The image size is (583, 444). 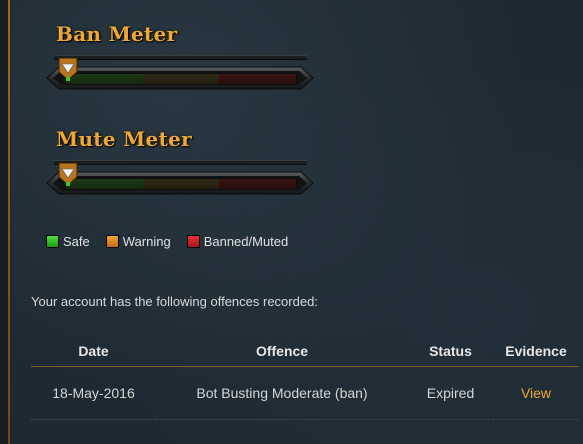 I want to click on column-header-offence: Offence, so click(x=282, y=351).